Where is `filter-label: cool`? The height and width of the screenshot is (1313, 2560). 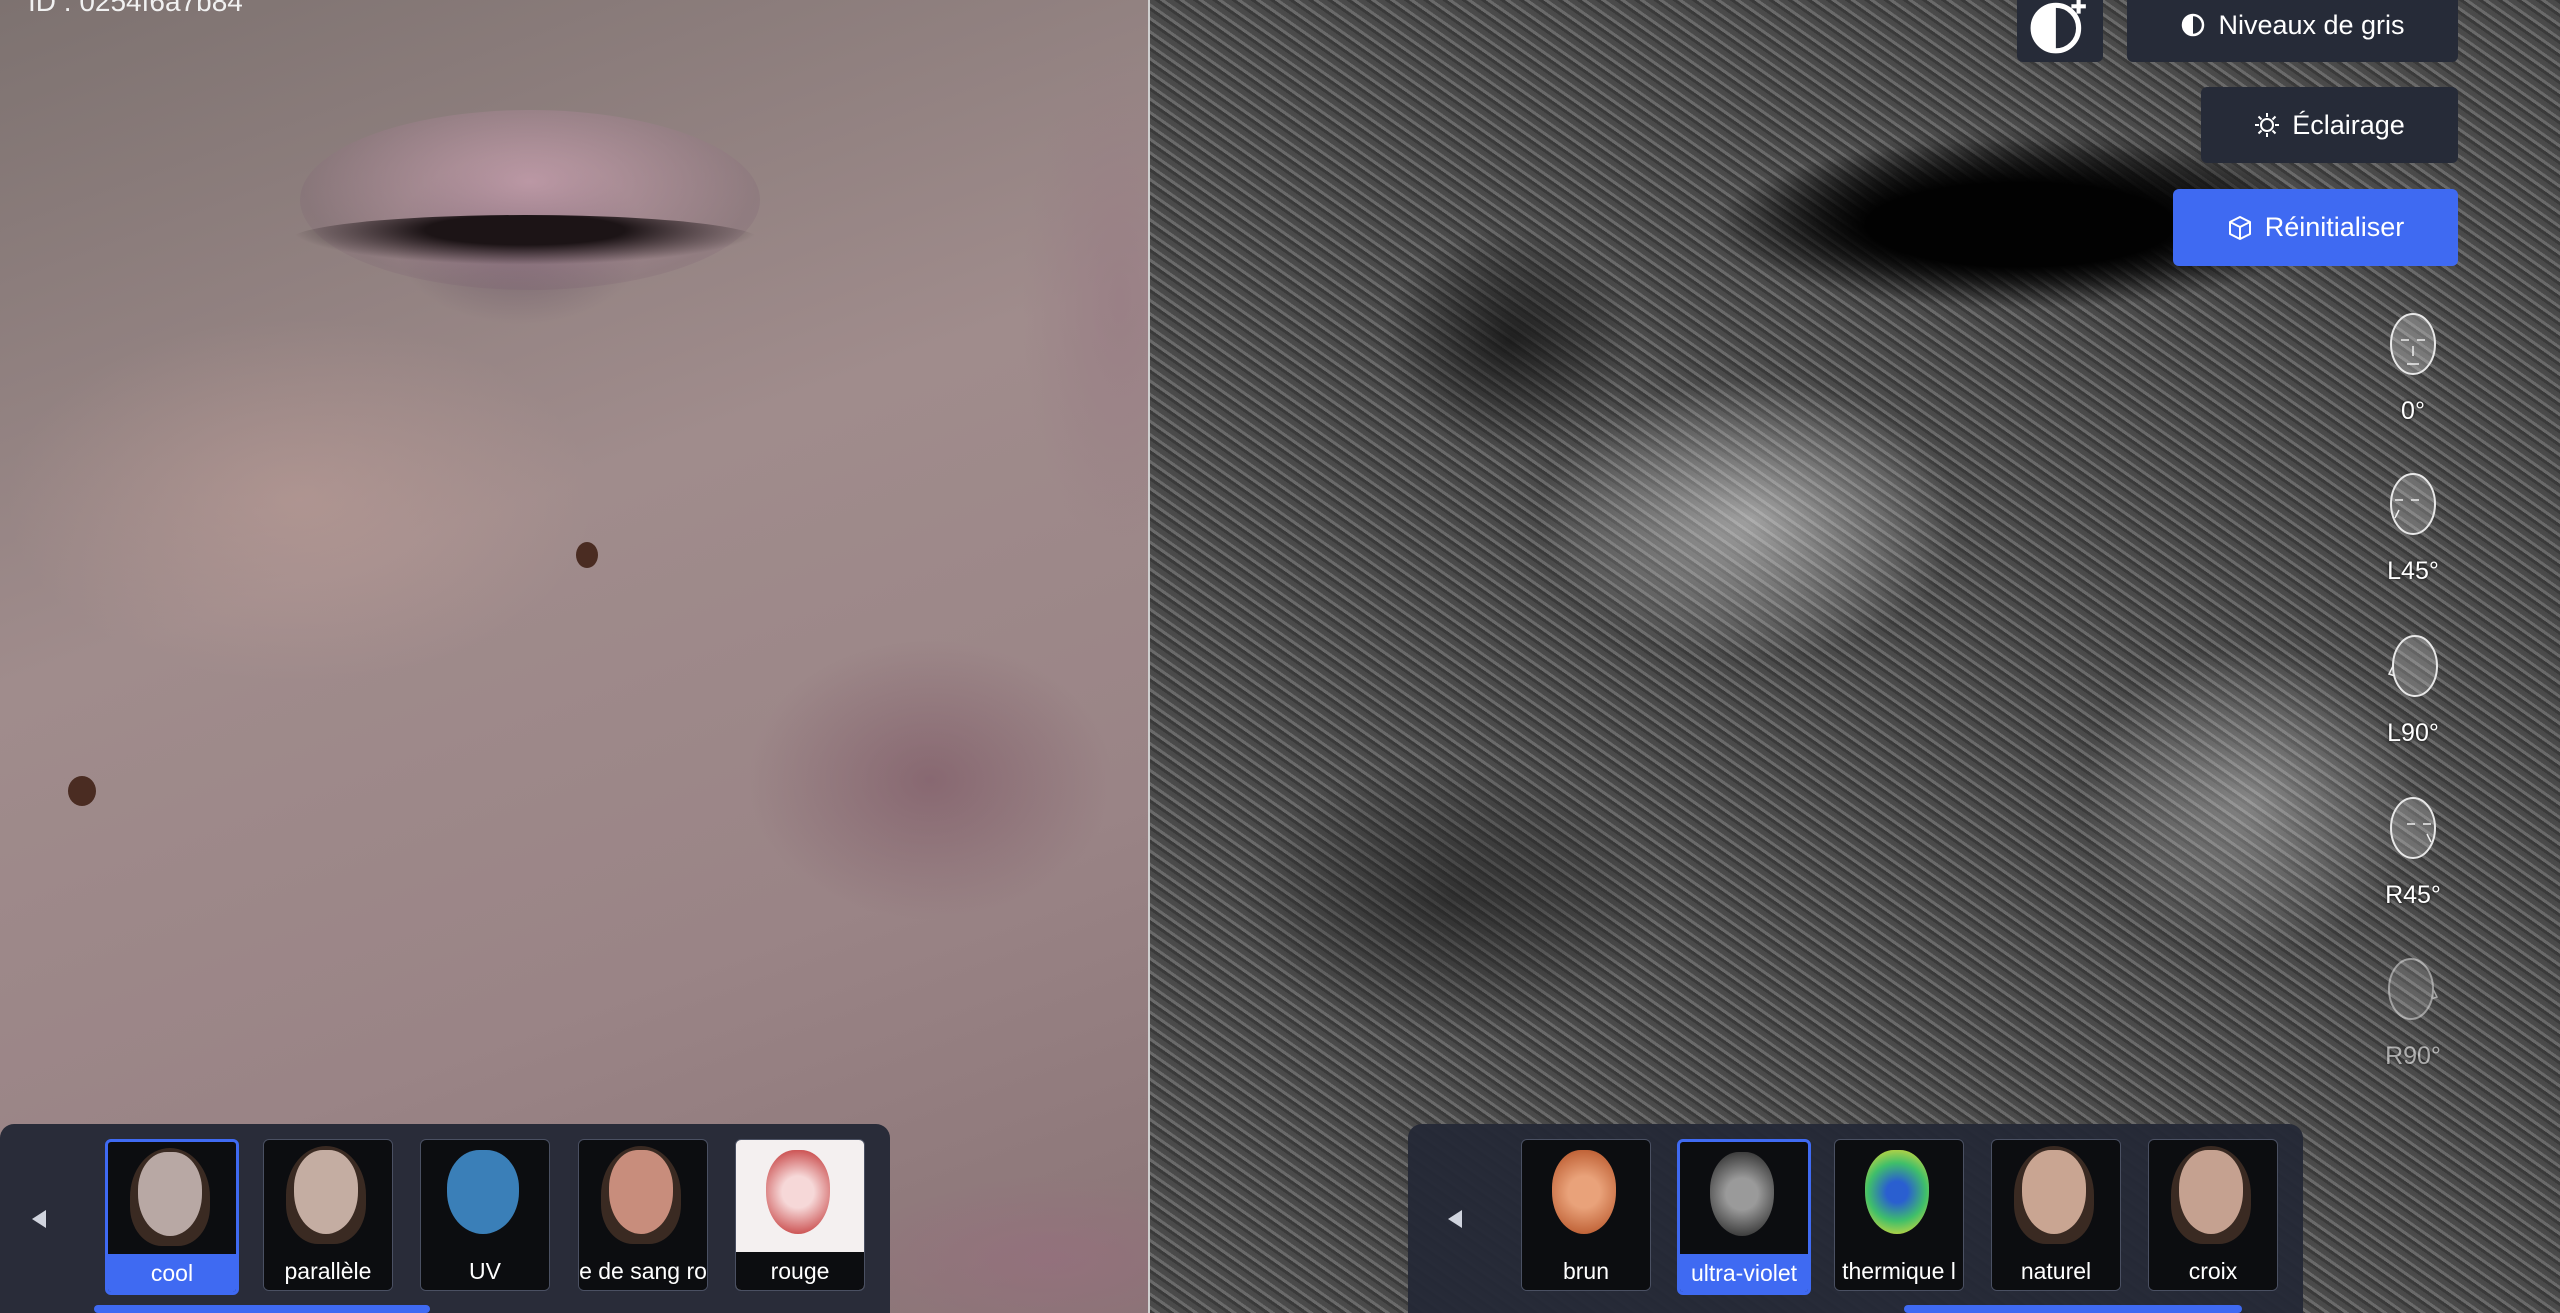
filter-label: cool is located at coordinates (172, 1273).